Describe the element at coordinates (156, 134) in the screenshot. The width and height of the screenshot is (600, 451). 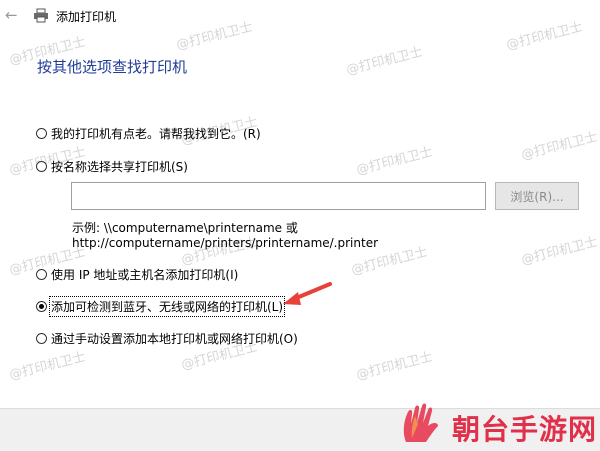
I see `option-label: 我的打印机有点老。请帮我找到它。(R)` at that location.